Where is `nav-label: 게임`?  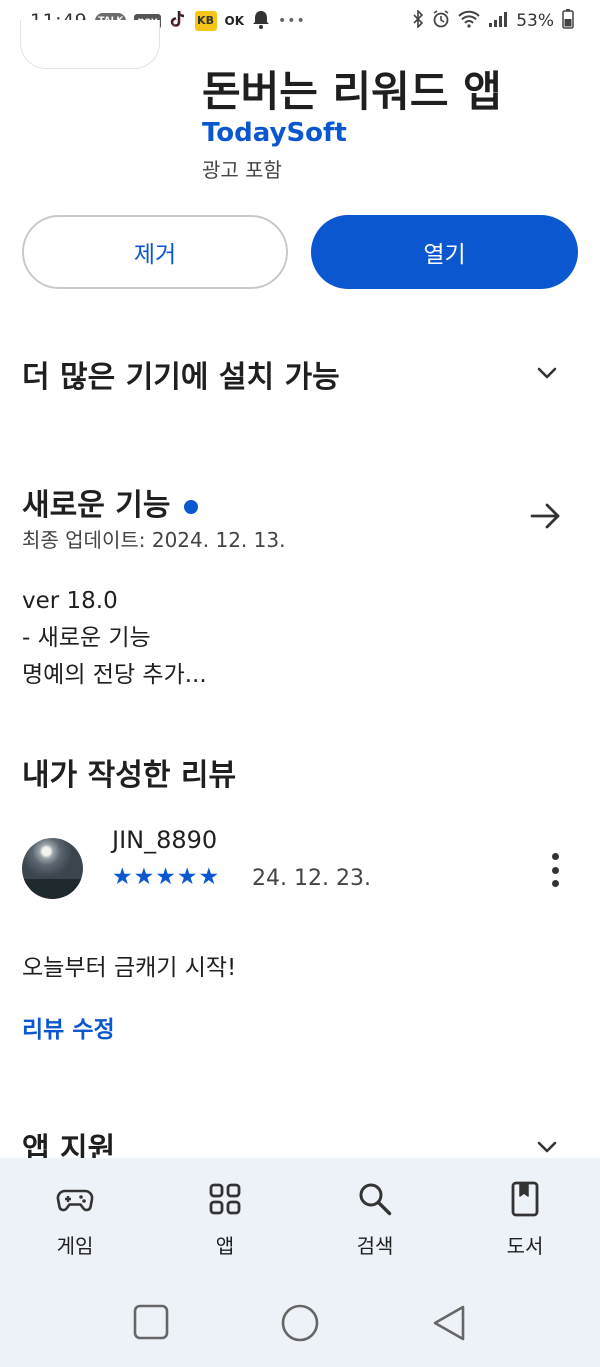 nav-label: 게임 is located at coordinates (75, 1246).